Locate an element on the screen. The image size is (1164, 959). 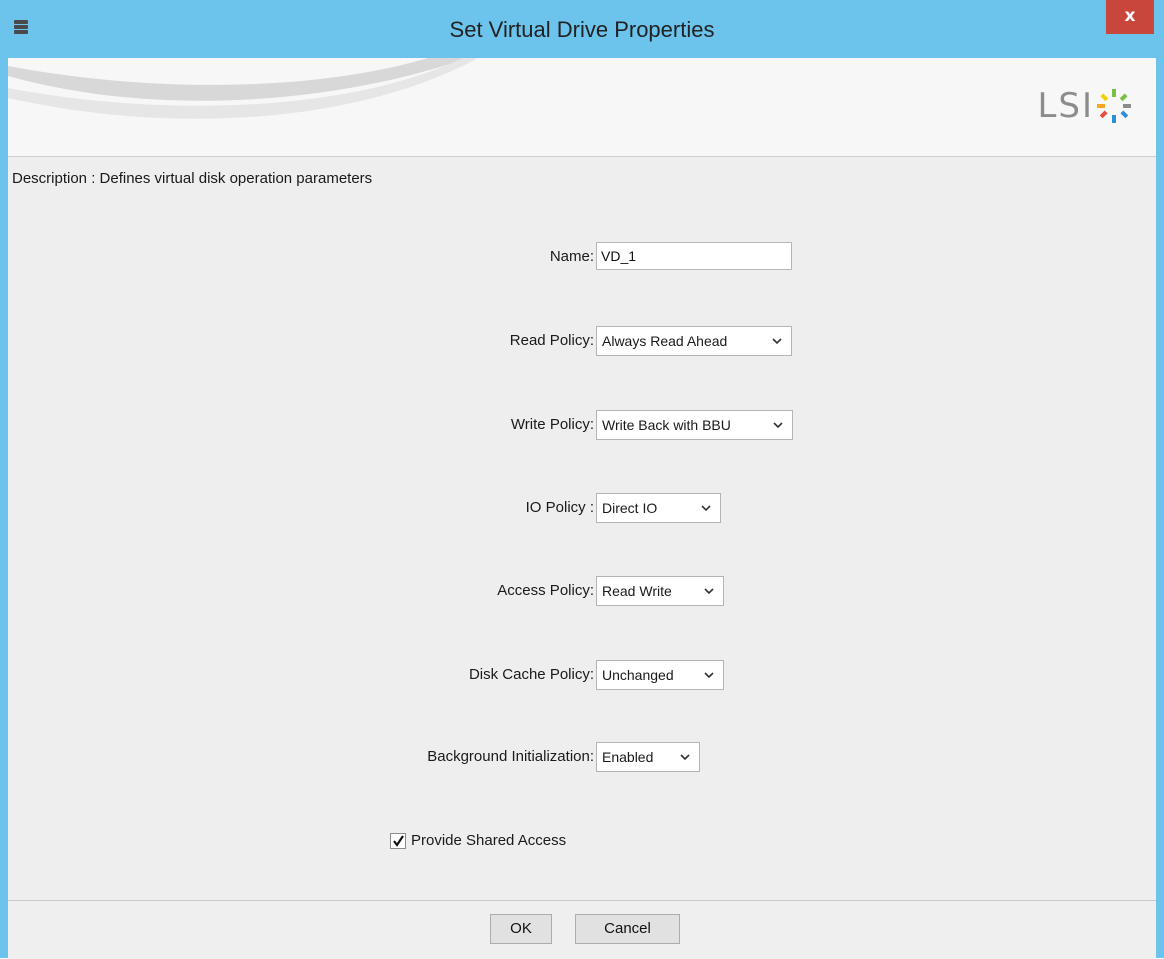
shared-access-checkbox is located at coordinates (398, 840).